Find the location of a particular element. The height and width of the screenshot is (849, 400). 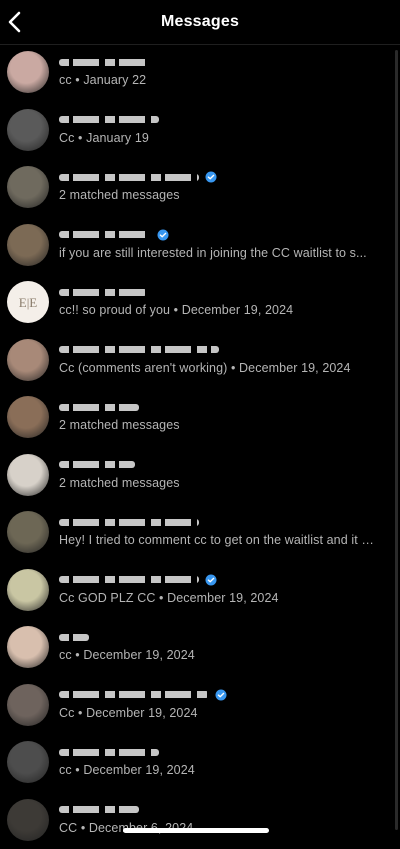

message-preview: Cc GOD PLZ CC • December 19, 2024 is located at coordinates (219, 598).